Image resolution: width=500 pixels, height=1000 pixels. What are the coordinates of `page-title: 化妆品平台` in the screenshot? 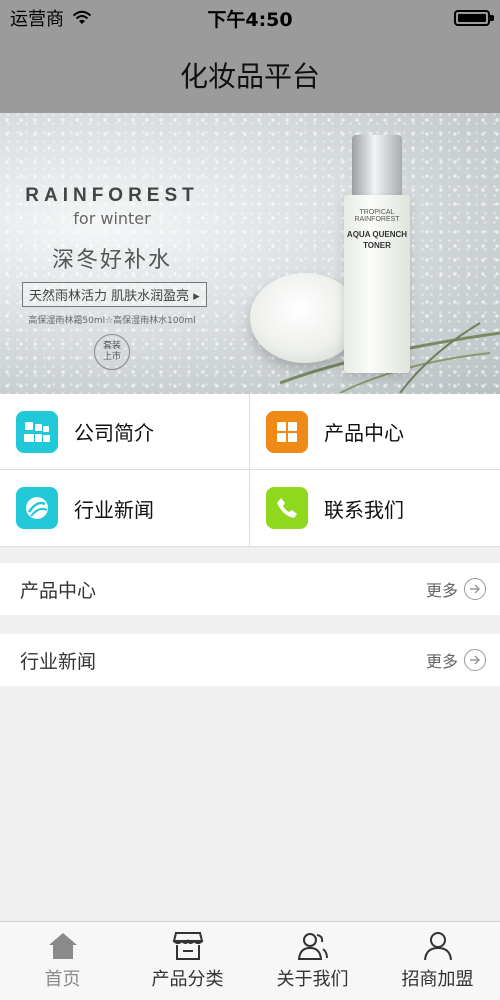 It's located at (249, 76).